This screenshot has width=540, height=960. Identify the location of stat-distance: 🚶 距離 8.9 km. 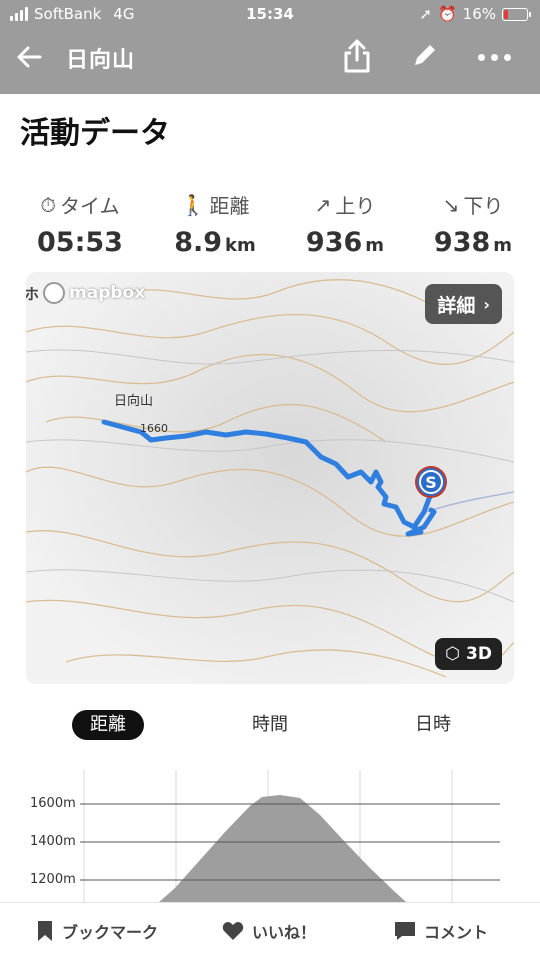
(215, 224).